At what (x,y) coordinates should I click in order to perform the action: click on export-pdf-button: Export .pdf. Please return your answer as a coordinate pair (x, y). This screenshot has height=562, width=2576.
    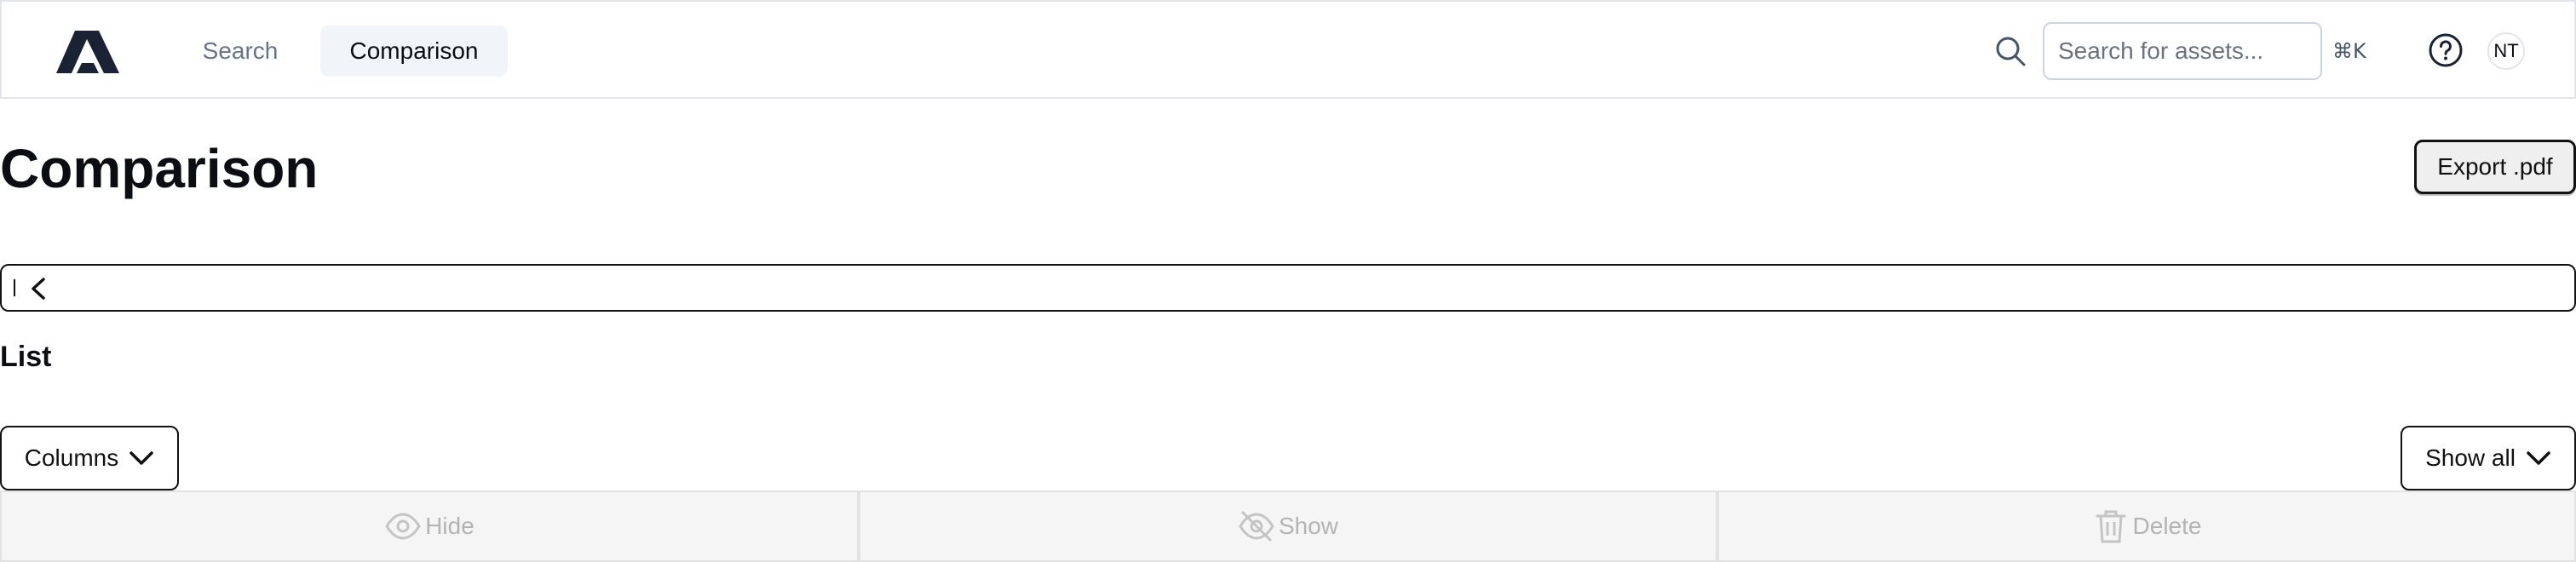
    Looking at the image, I should click on (2495, 167).